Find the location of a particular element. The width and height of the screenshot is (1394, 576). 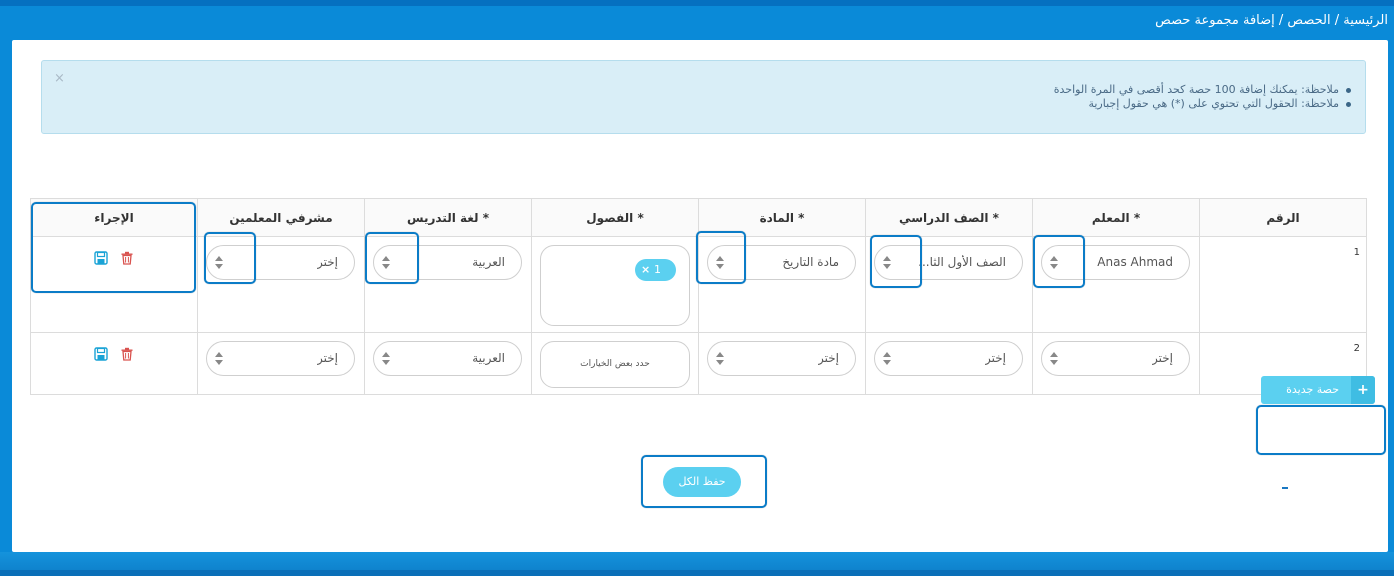

new-lesson-button: + حصة جديدة is located at coordinates (1318, 390).